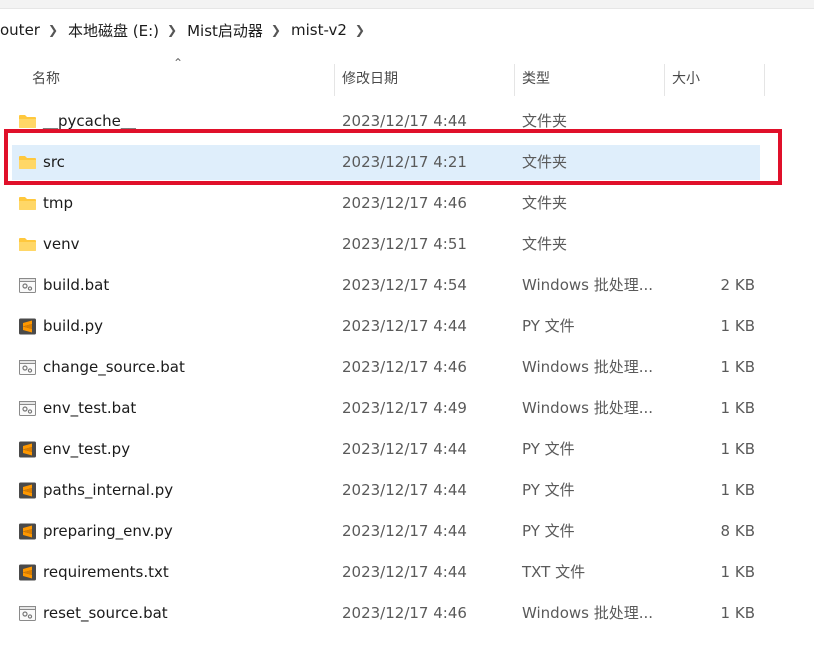  Describe the element at coordinates (737, 285) in the screenshot. I see `file-size: 2 KB` at that location.